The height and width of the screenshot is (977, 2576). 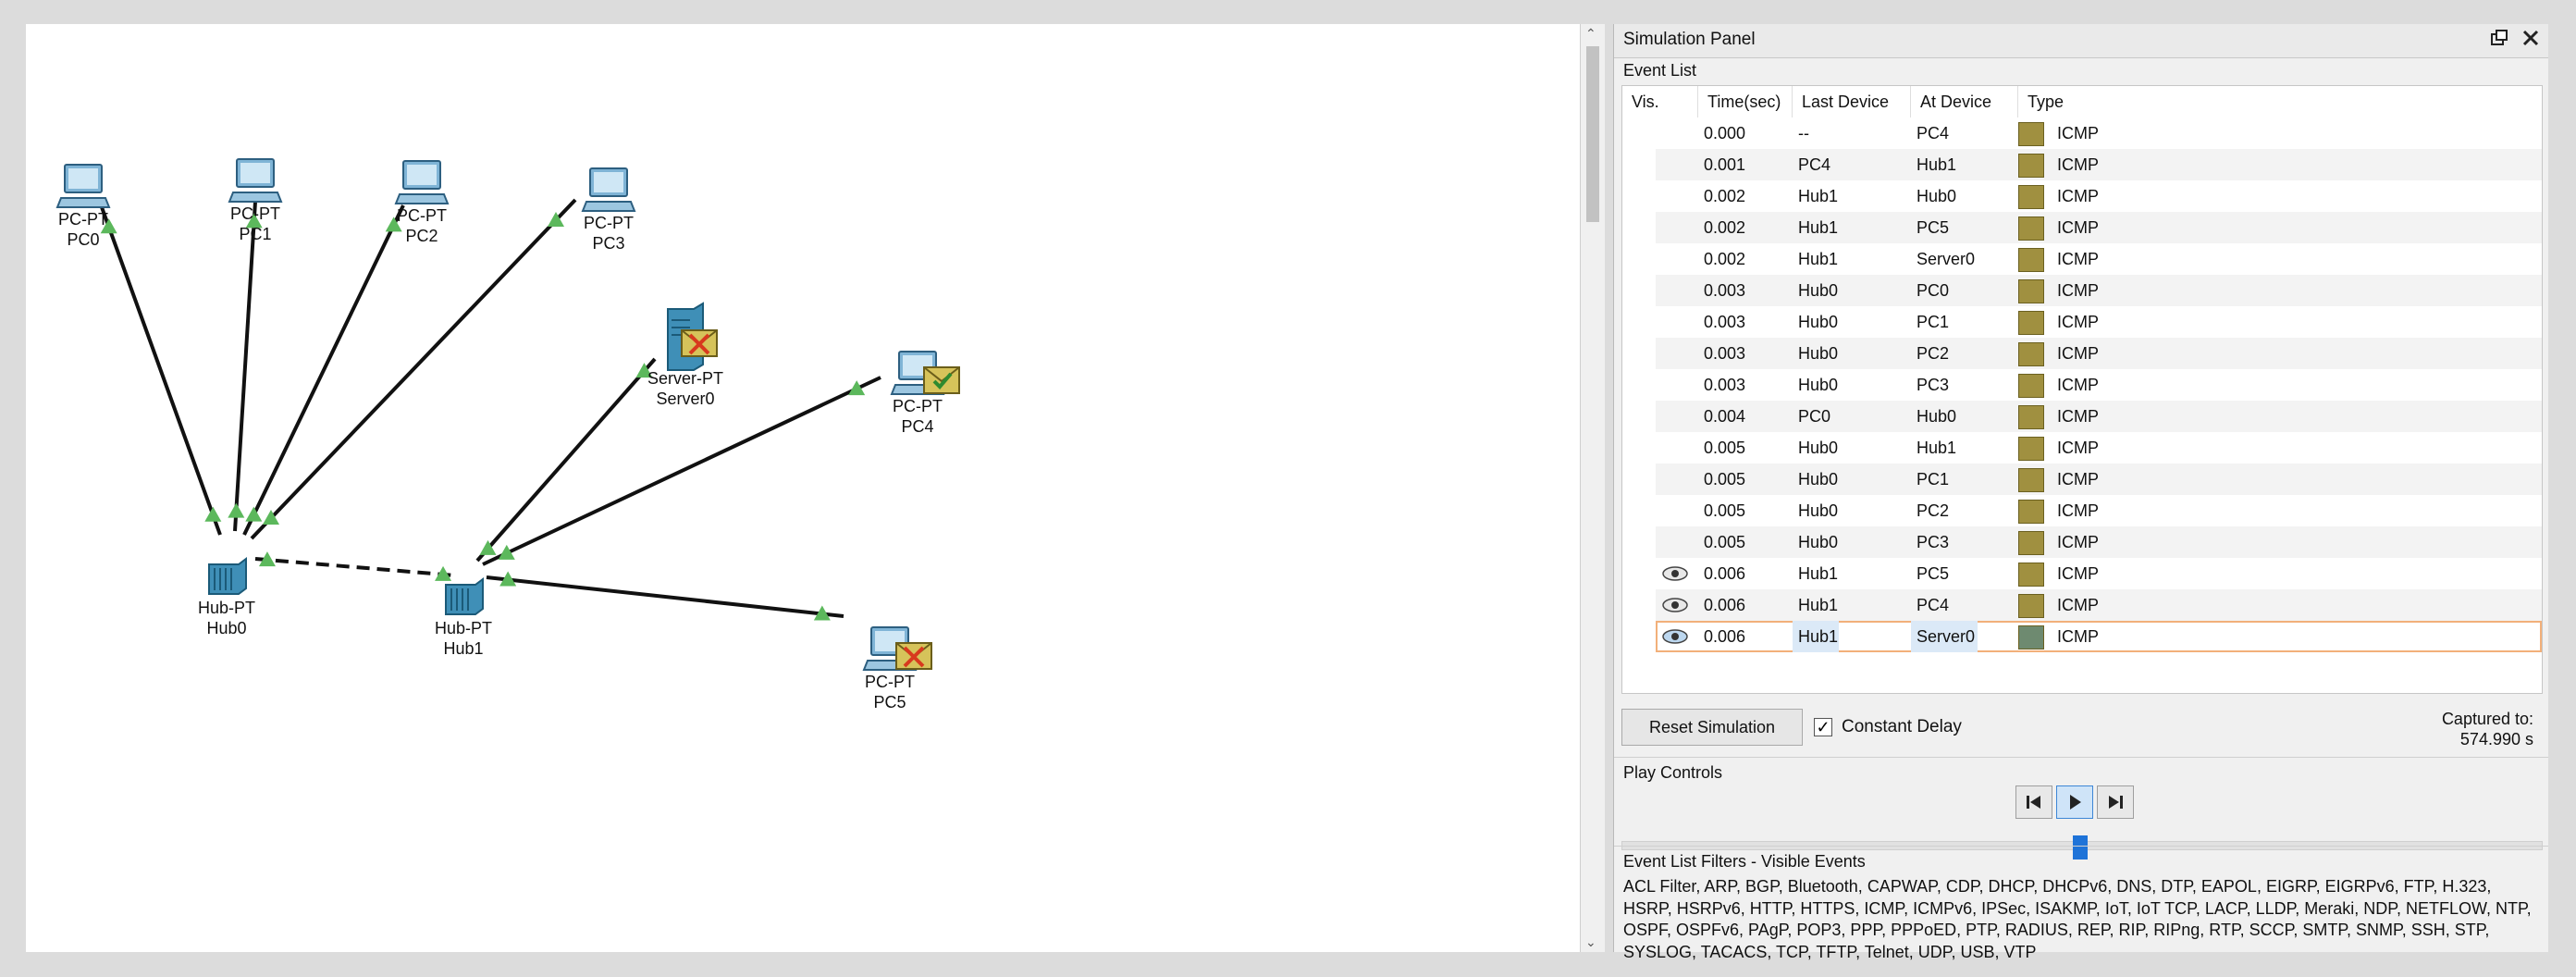 I want to click on event-time-cell: 0.001, so click(x=1725, y=164).